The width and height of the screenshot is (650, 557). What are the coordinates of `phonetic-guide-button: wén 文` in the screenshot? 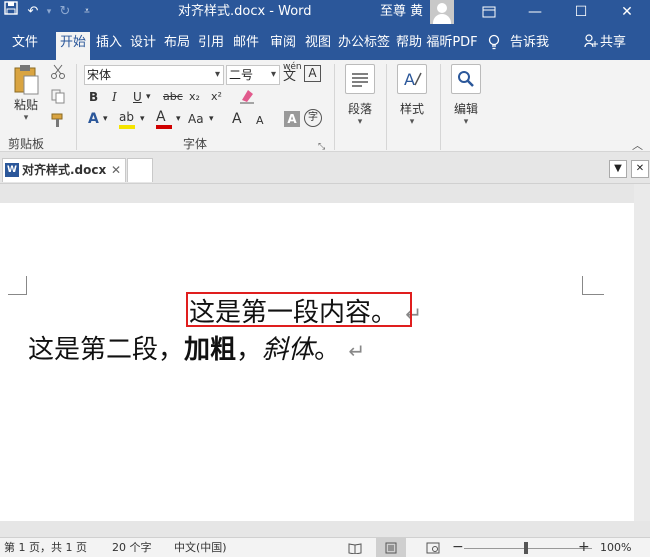 It's located at (292, 72).